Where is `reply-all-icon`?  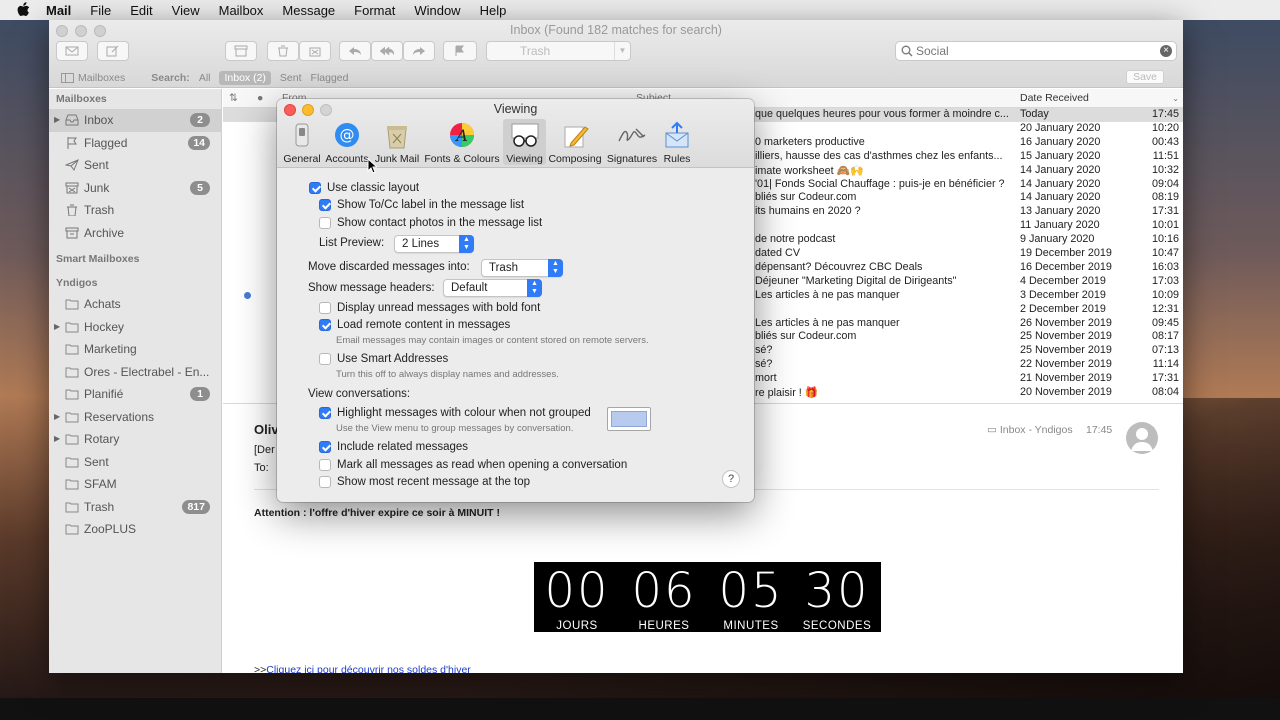 reply-all-icon is located at coordinates (387, 51).